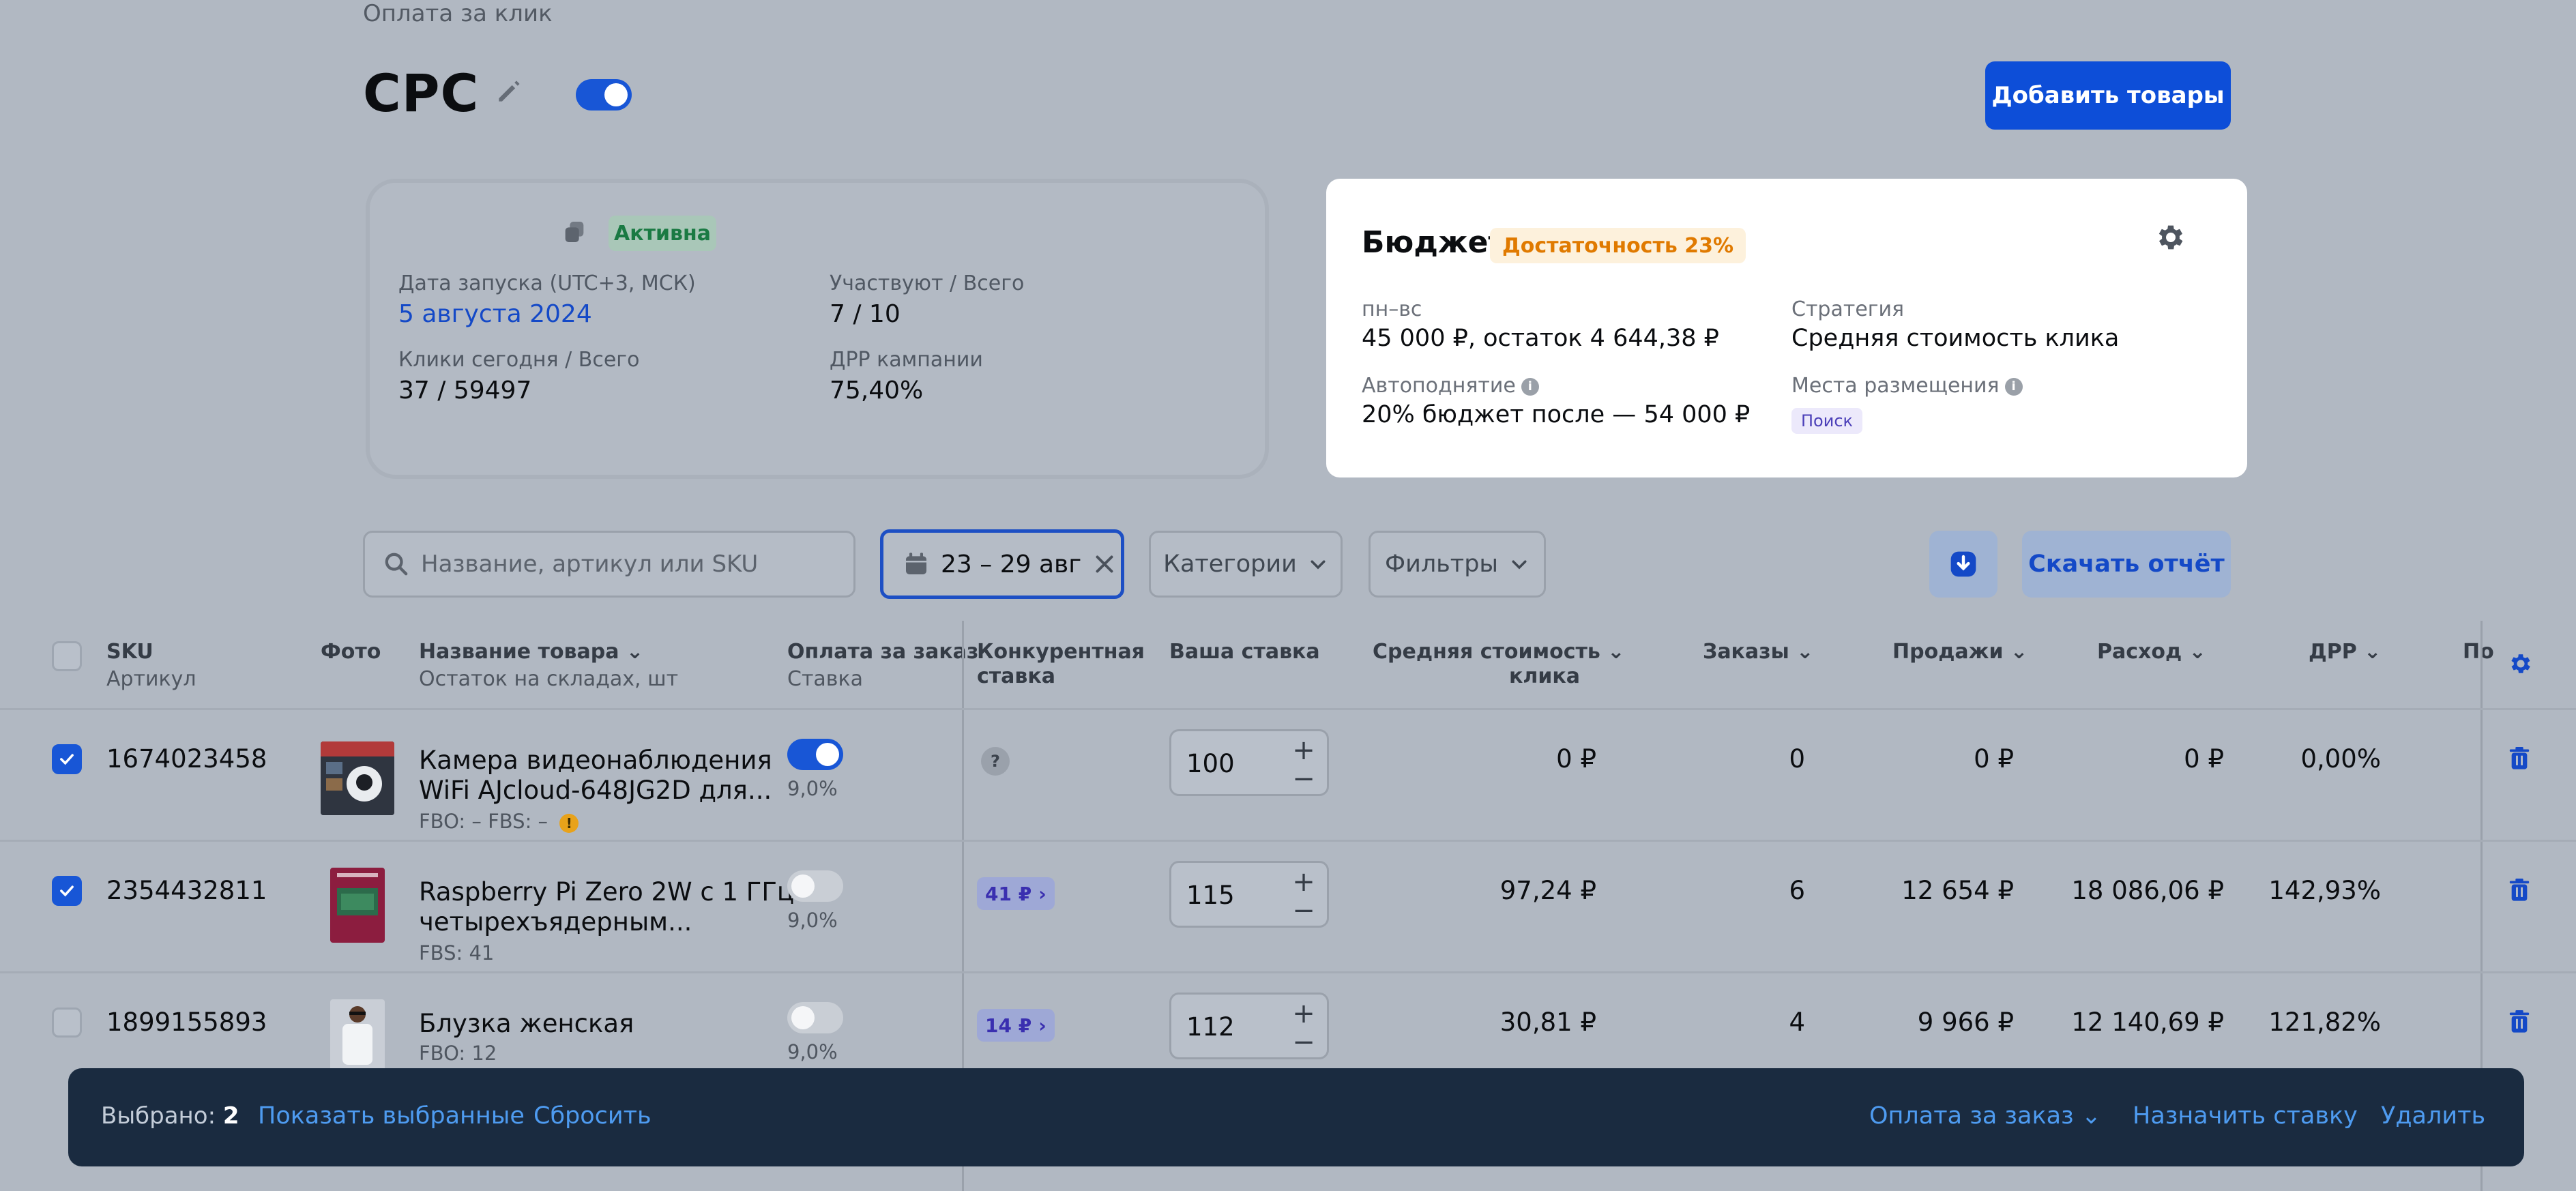 Image resolution: width=2576 pixels, height=1191 pixels. I want to click on col-your-bid: Ваша ставка, so click(1244, 652).